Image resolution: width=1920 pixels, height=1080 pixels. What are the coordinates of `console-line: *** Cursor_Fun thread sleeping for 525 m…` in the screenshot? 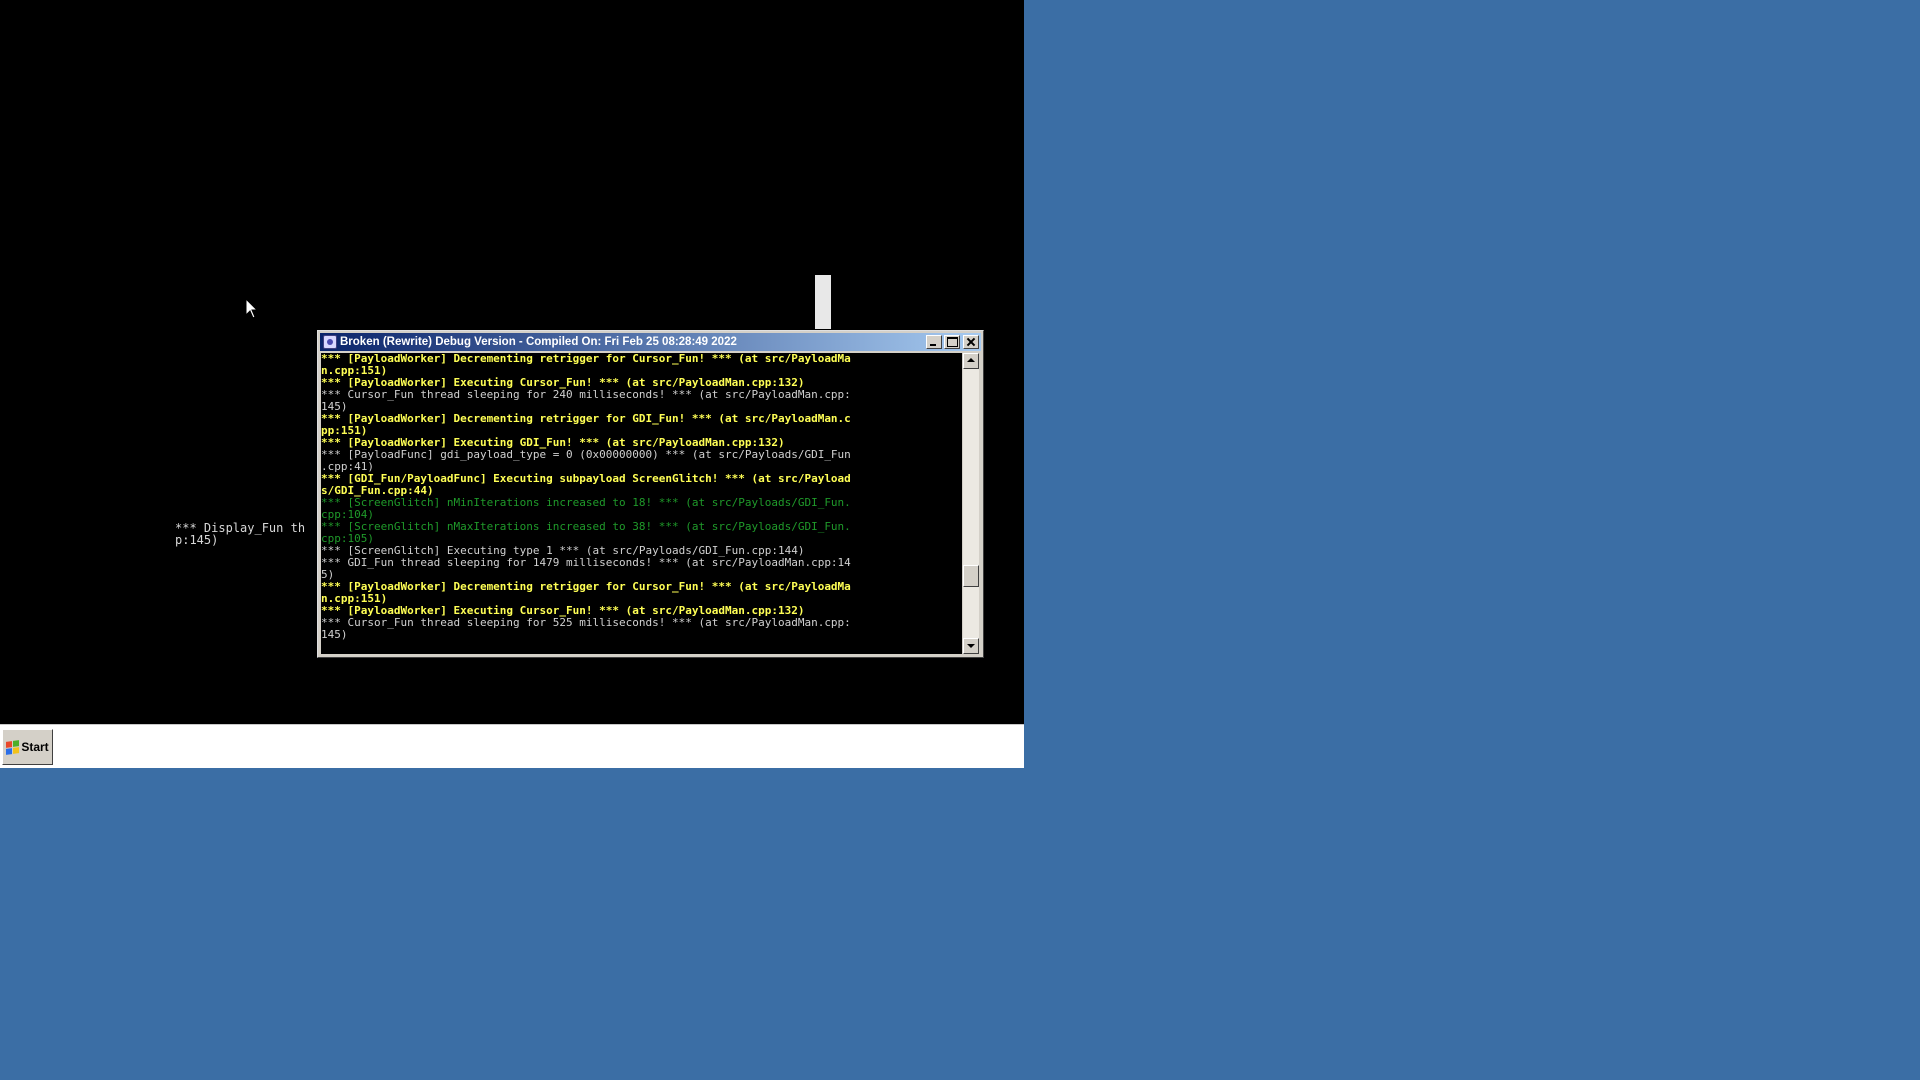 It's located at (586, 623).